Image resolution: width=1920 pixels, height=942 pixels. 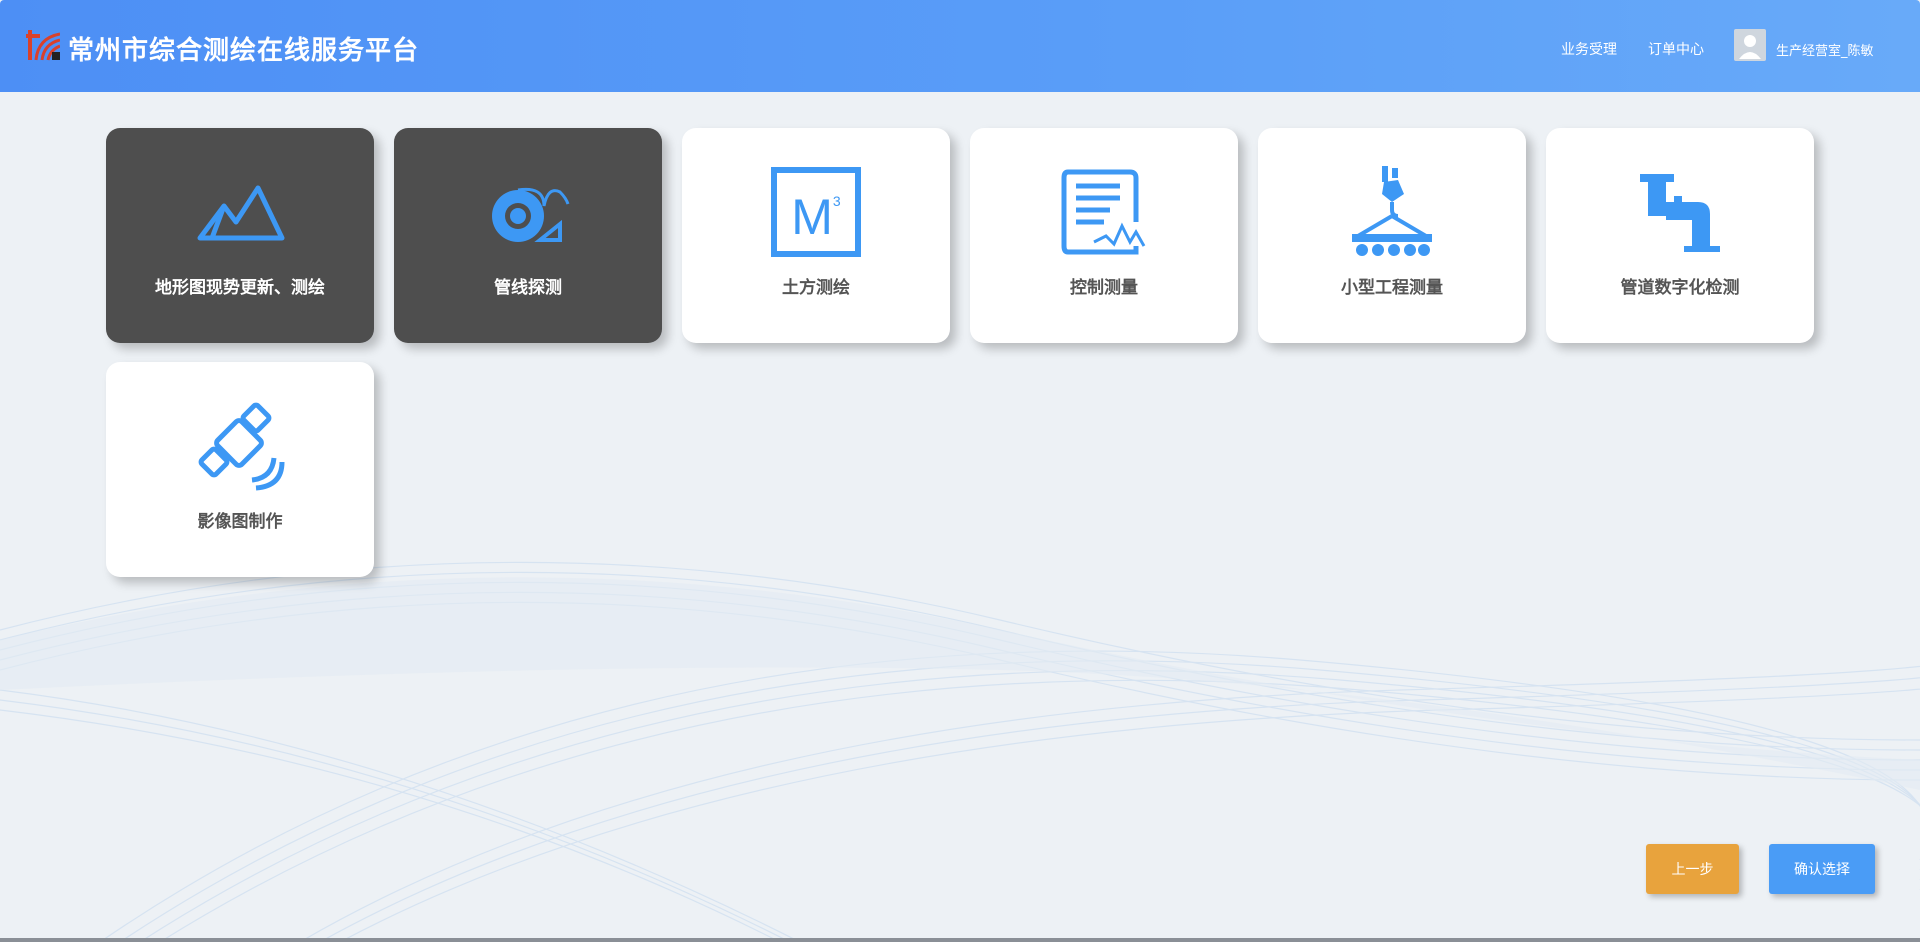 I want to click on platform-title: 常州市综合测绘在线服务平台, so click(x=244, y=51).